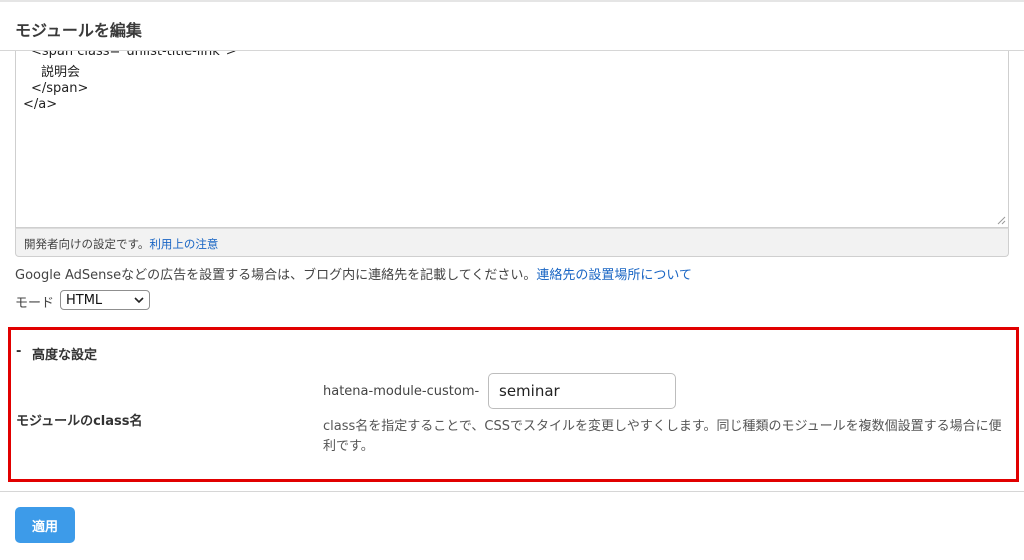 This screenshot has width=1024, height=560. Describe the element at coordinates (84, 300) in the screenshot. I see `mode-select-value: HTML` at that location.